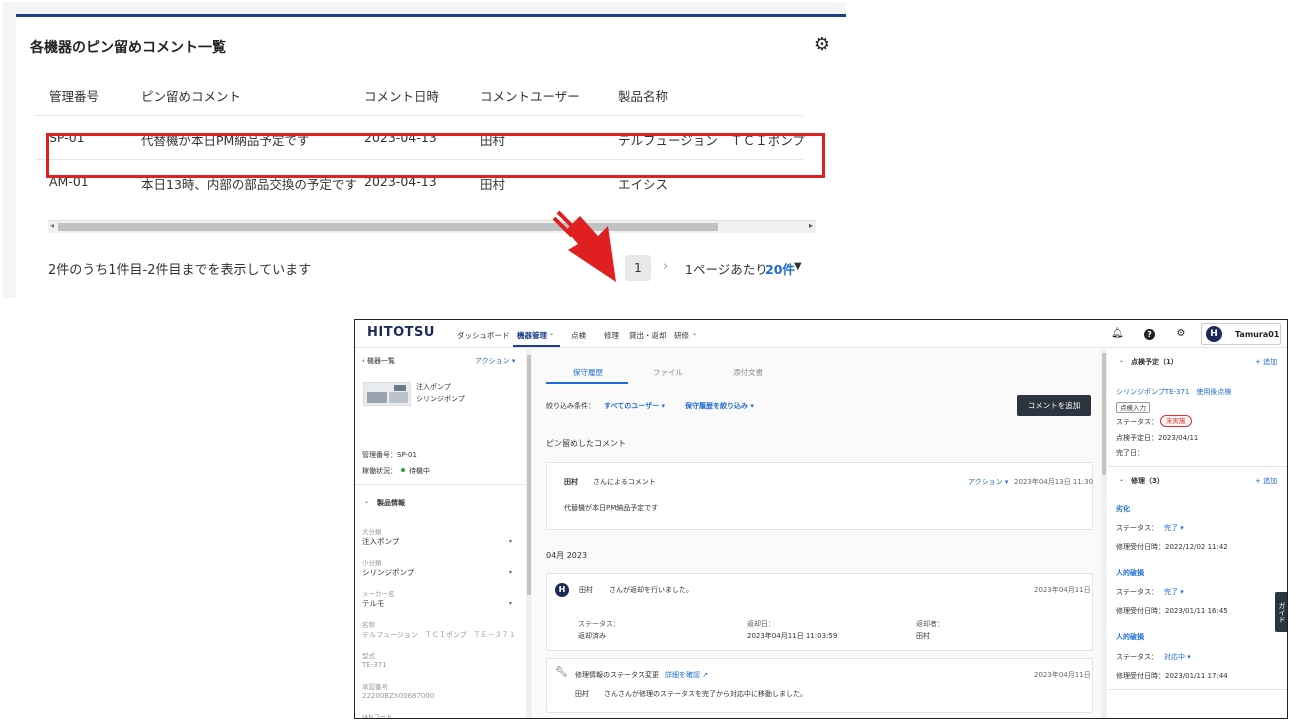  I want to click on scroll-left-icon: ◂, so click(52, 225).